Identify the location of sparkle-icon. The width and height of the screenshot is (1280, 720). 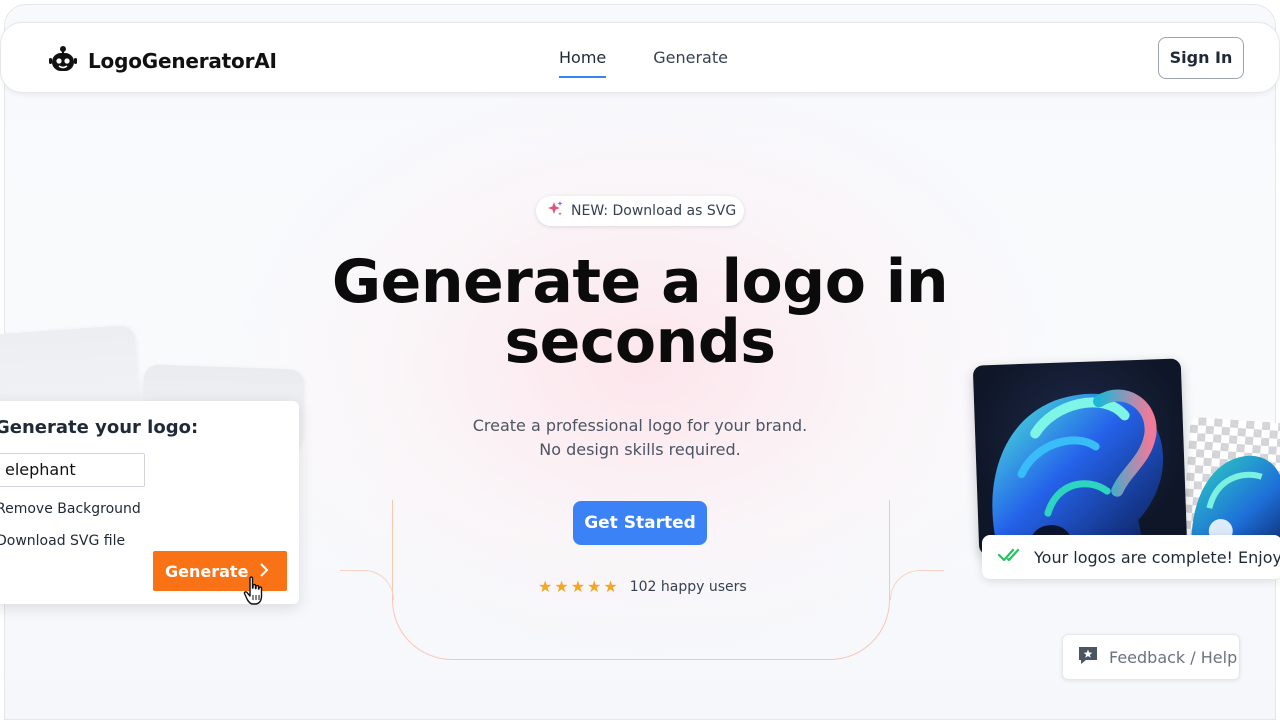
(555, 211).